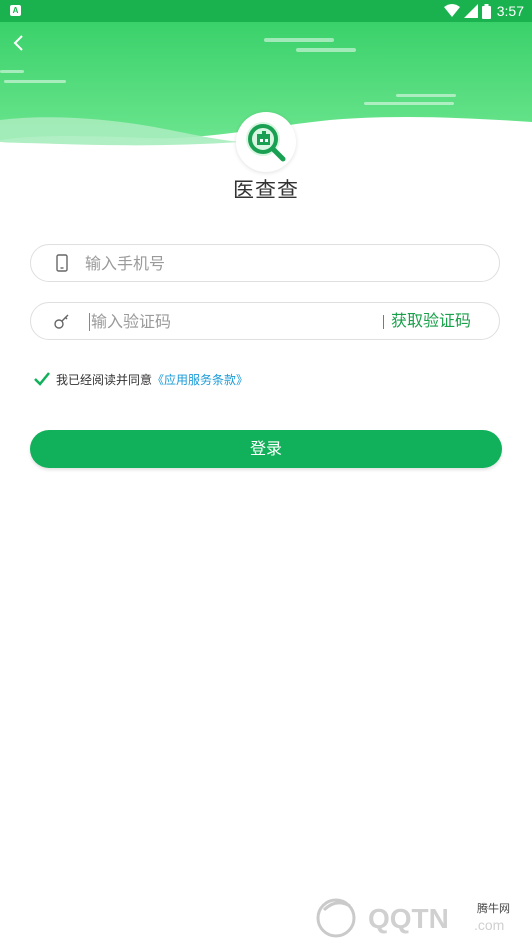 Image resolution: width=532 pixels, height=946 pixels. I want to click on terms-link: 《应用服务条款》, so click(200, 379).